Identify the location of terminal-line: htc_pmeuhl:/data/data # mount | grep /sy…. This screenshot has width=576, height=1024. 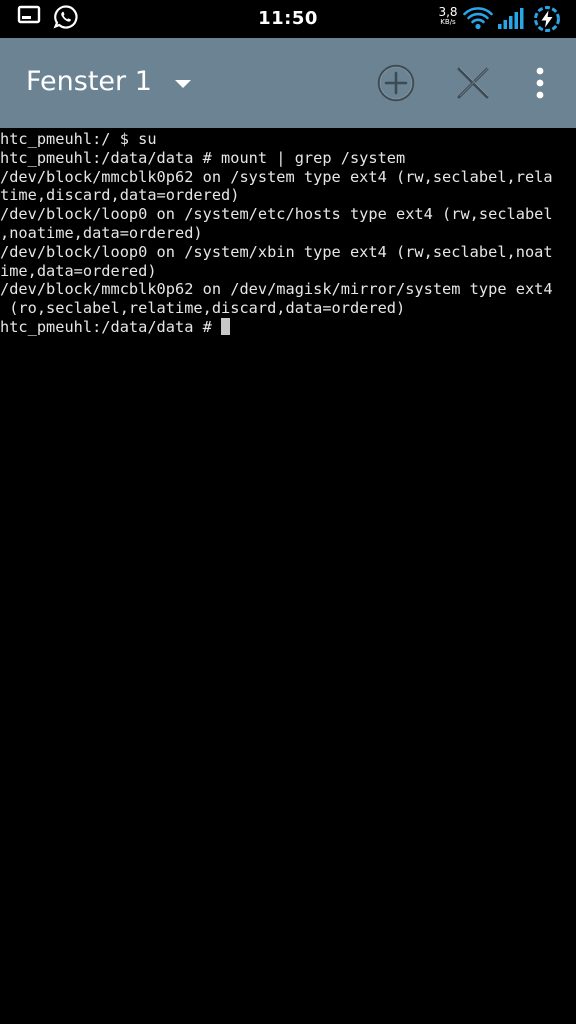
(203, 157).